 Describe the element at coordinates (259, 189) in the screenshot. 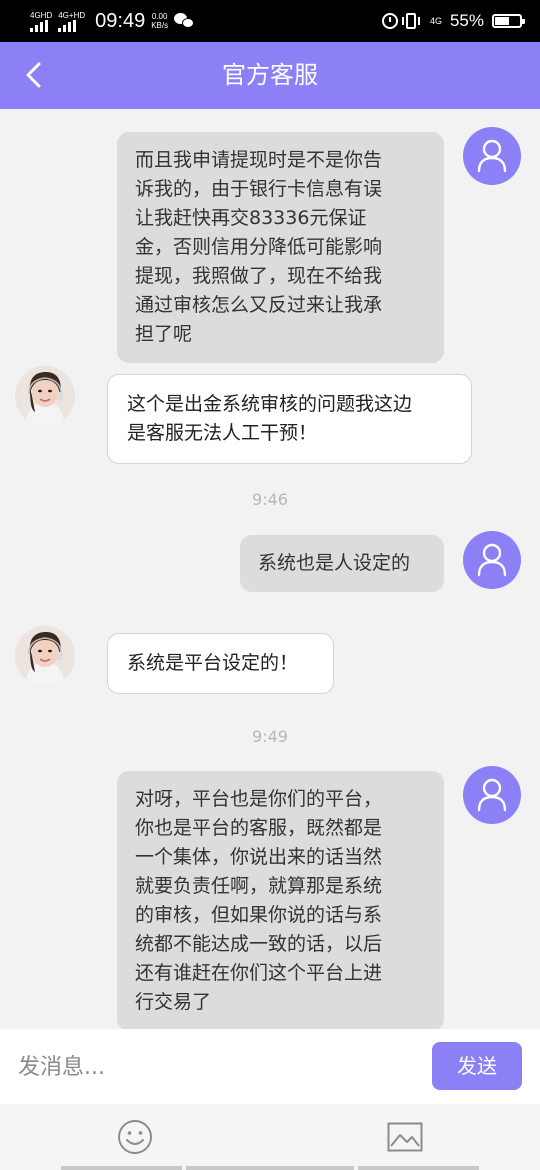

I see `message-line: 诉我的，由于银行卡信息有误` at that location.